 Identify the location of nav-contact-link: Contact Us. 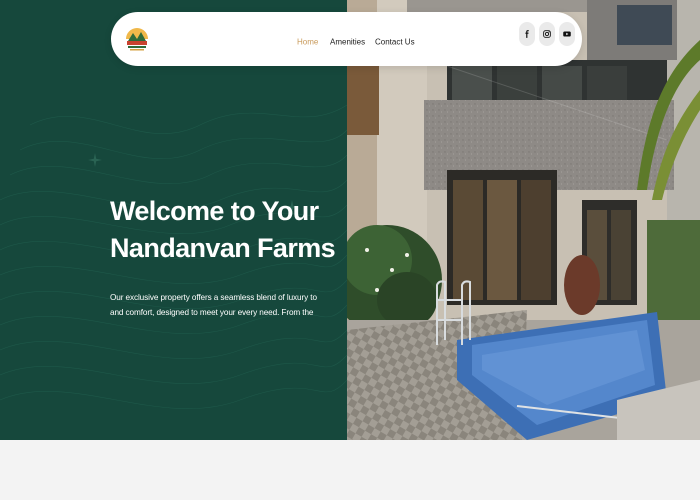
(395, 42).